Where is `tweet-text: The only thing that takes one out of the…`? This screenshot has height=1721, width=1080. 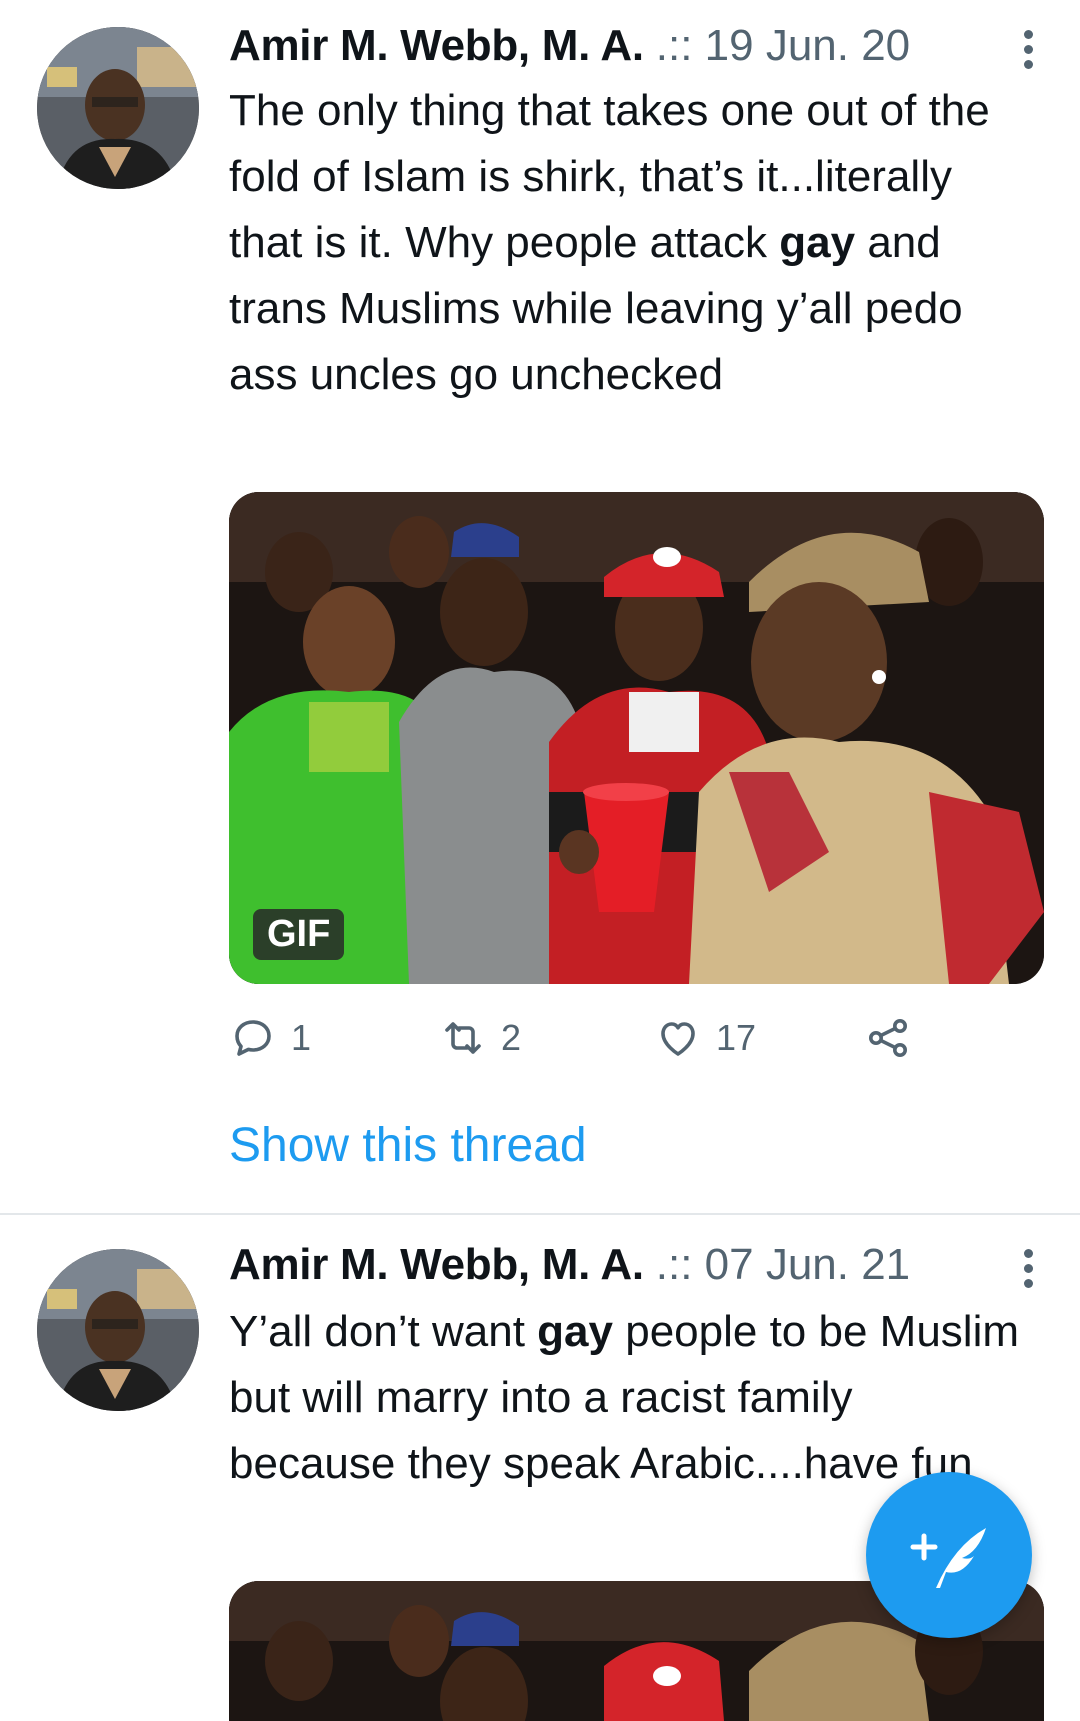
tweet-text: The only thing that takes one out of the… is located at coordinates (629, 243).